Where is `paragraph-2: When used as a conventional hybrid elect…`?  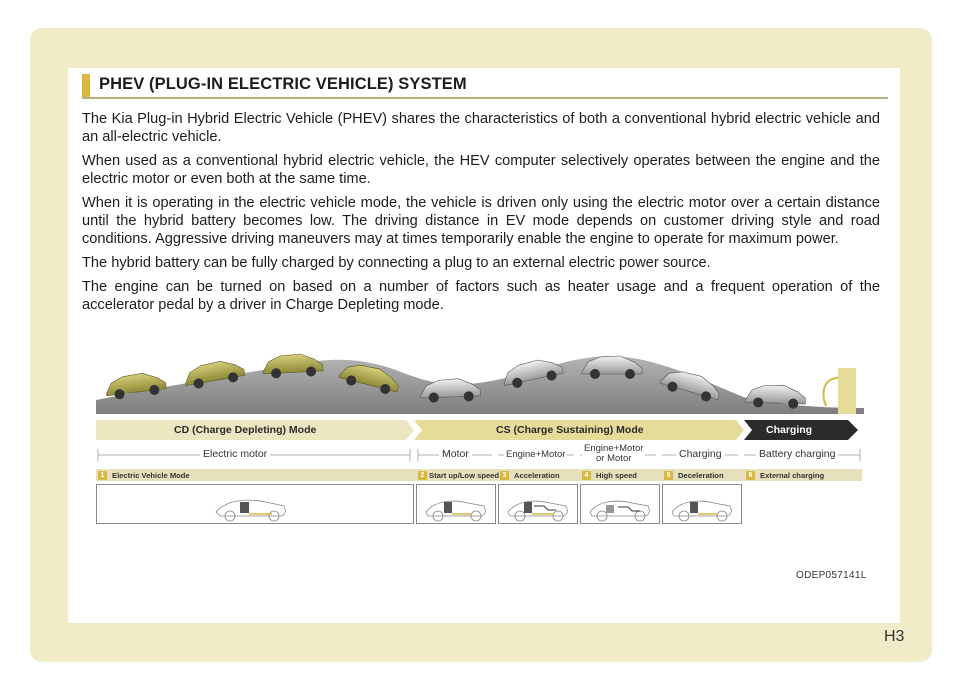
paragraph-2: When used as a conventional hybrid elect… is located at coordinates (481, 170).